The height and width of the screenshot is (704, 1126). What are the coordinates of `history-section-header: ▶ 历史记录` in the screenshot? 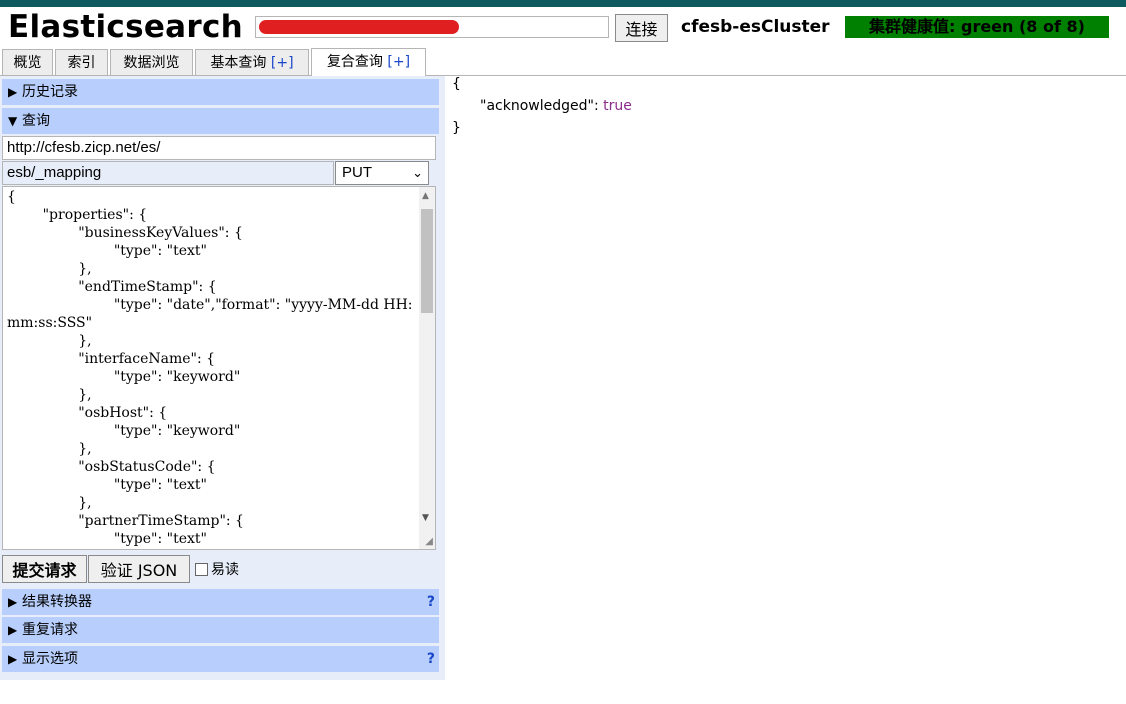 It's located at (220, 92).